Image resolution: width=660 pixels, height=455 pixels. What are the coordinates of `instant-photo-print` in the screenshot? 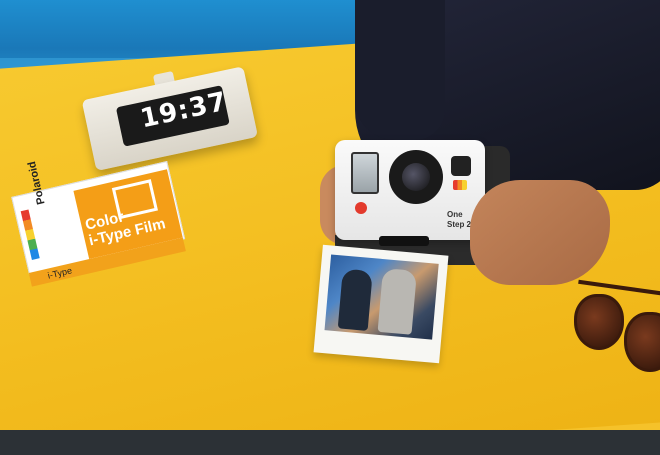 It's located at (381, 304).